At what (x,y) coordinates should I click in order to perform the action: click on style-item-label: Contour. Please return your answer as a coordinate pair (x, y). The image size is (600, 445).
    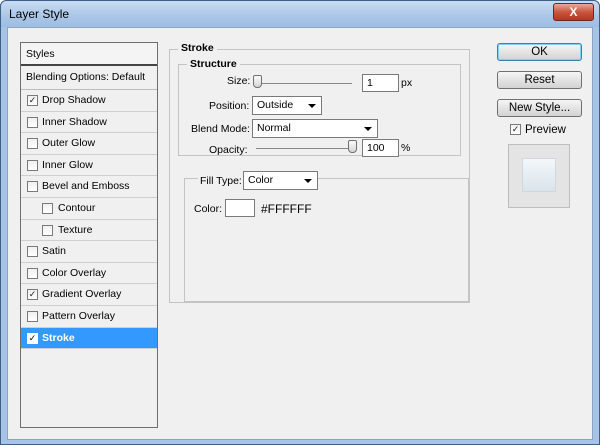
    Looking at the image, I should click on (77, 207).